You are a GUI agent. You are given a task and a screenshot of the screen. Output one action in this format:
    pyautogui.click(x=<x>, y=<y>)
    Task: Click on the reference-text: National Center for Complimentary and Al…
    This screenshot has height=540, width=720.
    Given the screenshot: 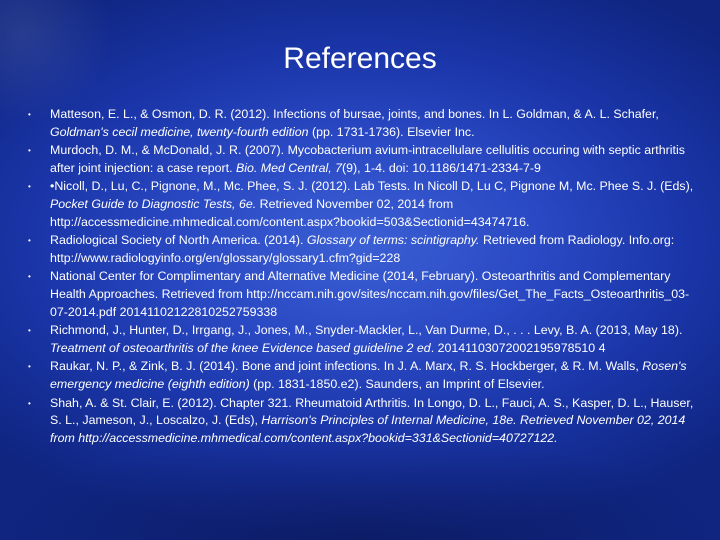 What is the action you would take?
    pyautogui.click(x=370, y=294)
    